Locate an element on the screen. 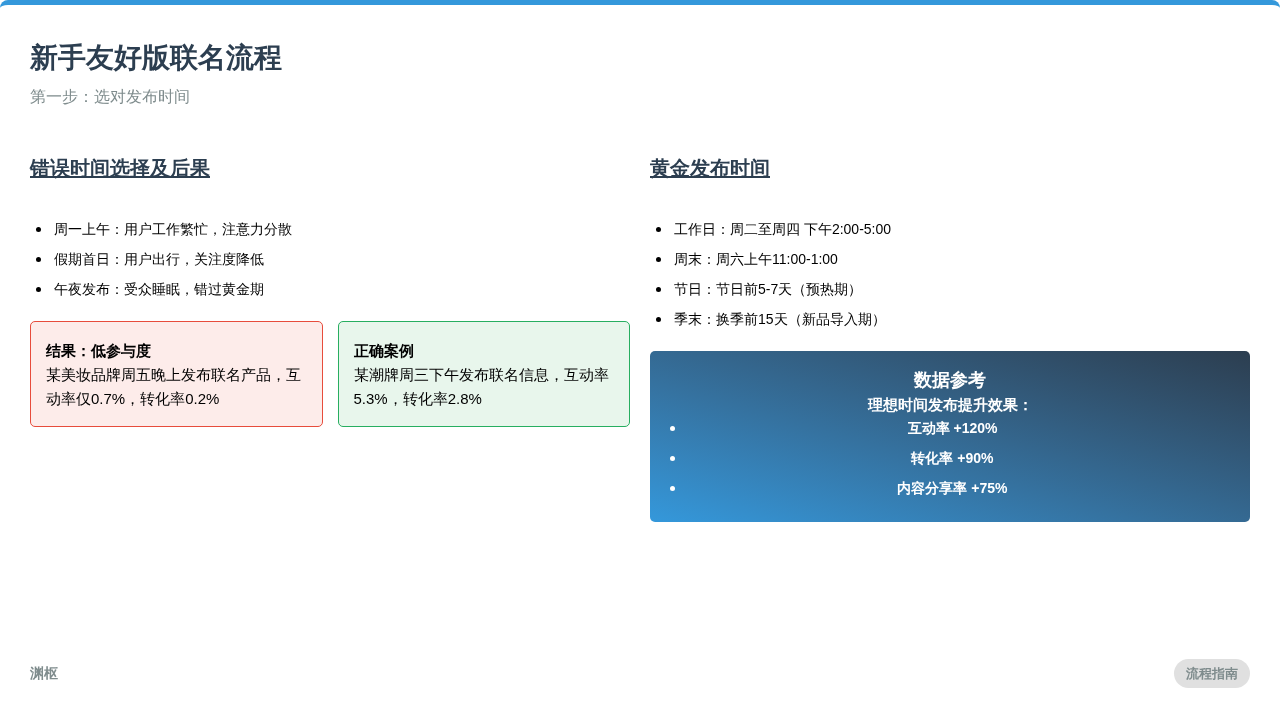  panel-title: 数据参考 is located at coordinates (950, 380).